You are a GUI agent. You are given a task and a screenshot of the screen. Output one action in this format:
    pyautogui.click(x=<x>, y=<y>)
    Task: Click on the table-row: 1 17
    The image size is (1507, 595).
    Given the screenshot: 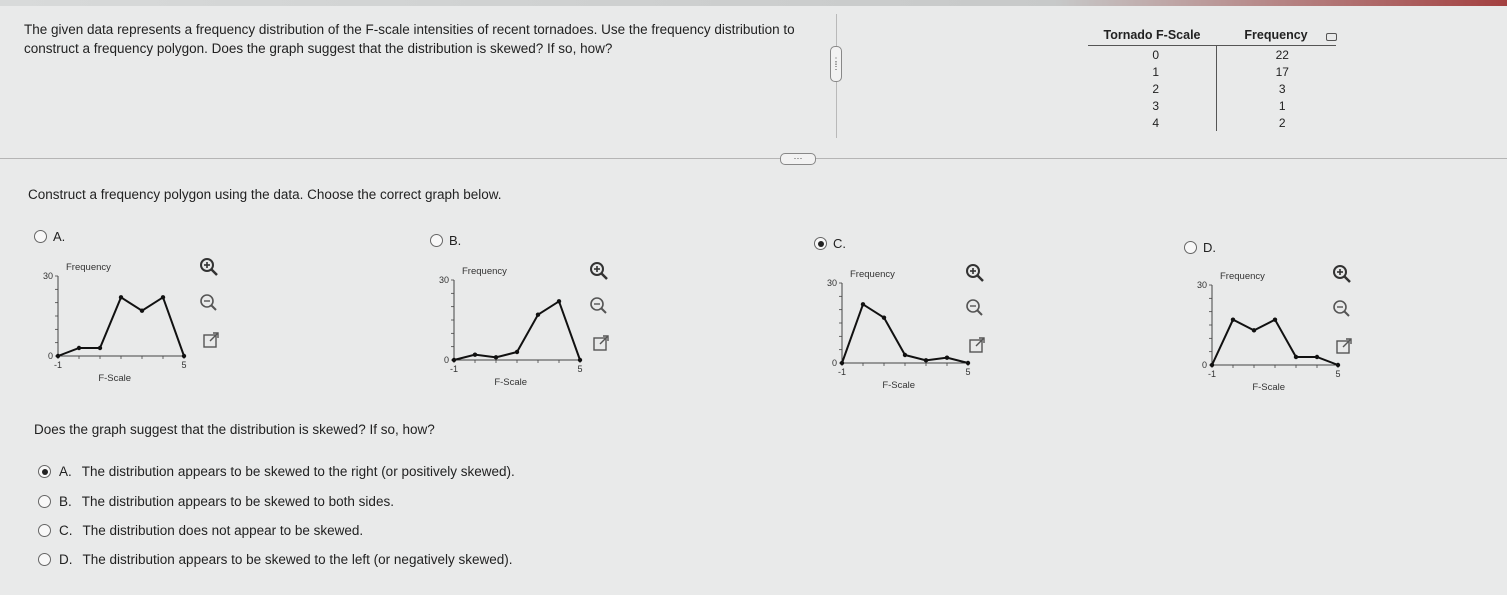 What is the action you would take?
    pyautogui.click(x=1212, y=71)
    